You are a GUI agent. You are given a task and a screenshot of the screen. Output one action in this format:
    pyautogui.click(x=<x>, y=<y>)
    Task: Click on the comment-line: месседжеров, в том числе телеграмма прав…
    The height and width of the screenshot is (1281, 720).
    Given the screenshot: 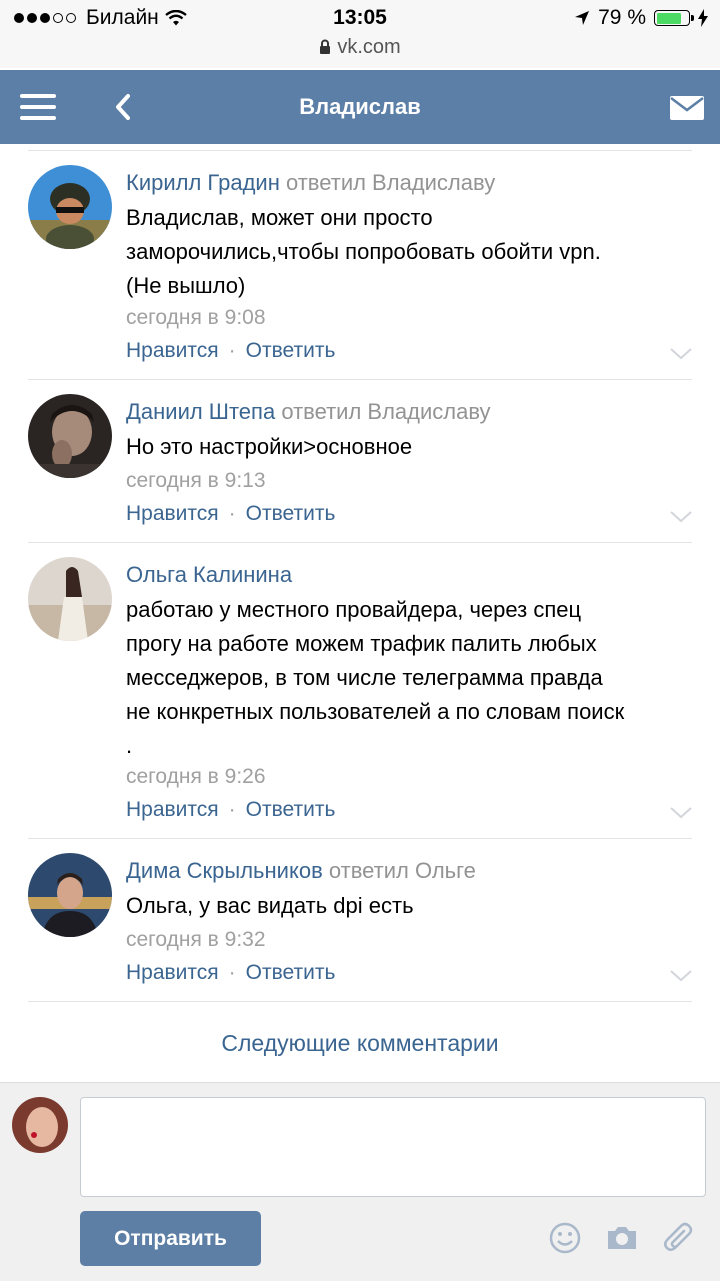 What is the action you would take?
    pyautogui.click(x=364, y=677)
    